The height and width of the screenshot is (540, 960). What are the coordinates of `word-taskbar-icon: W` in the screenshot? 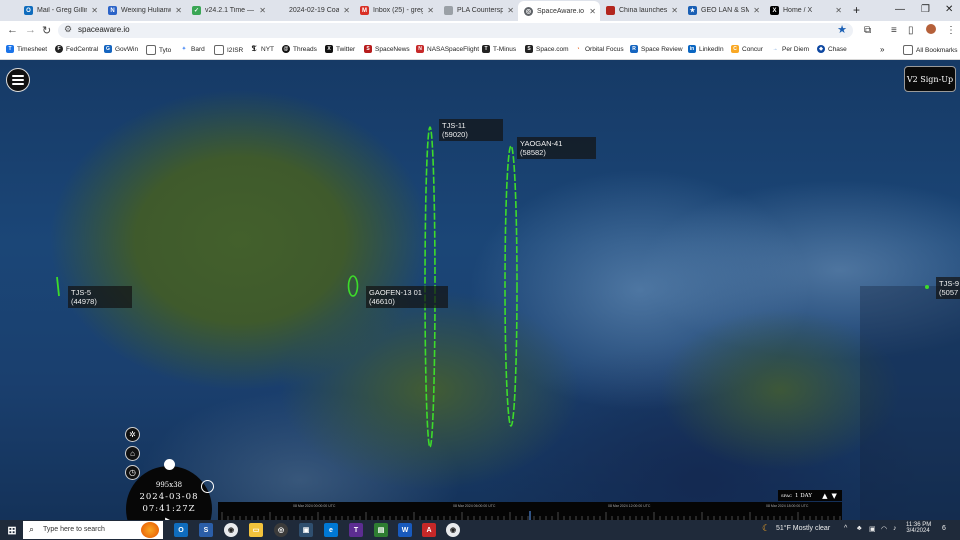 It's located at (405, 530).